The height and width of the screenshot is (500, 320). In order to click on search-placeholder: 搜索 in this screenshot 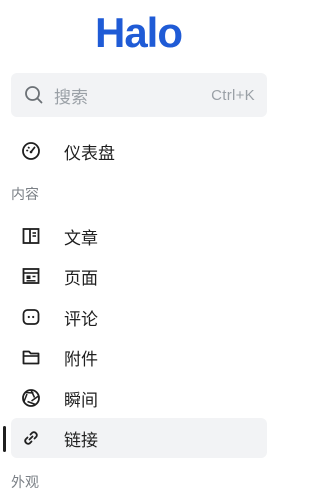, I will do `click(71, 97)`.